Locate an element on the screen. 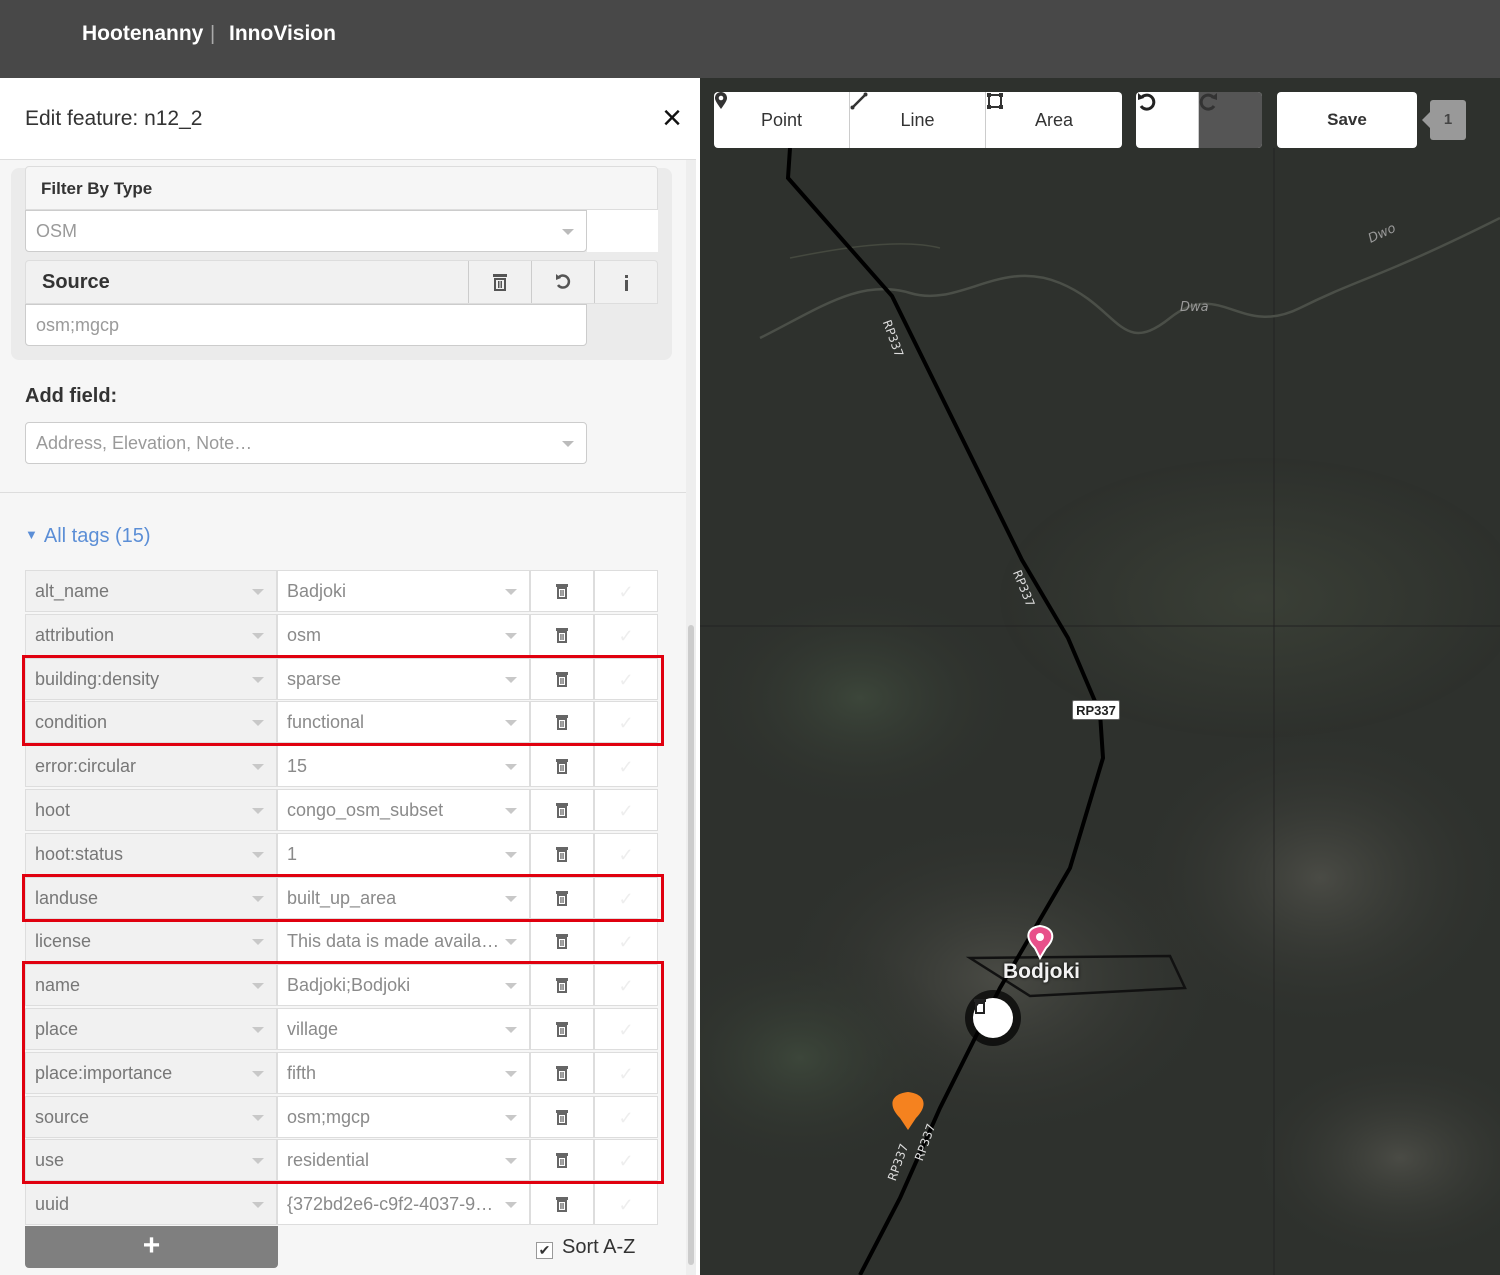  tag-row: error:circular 15 ✓ is located at coordinates (341, 766).